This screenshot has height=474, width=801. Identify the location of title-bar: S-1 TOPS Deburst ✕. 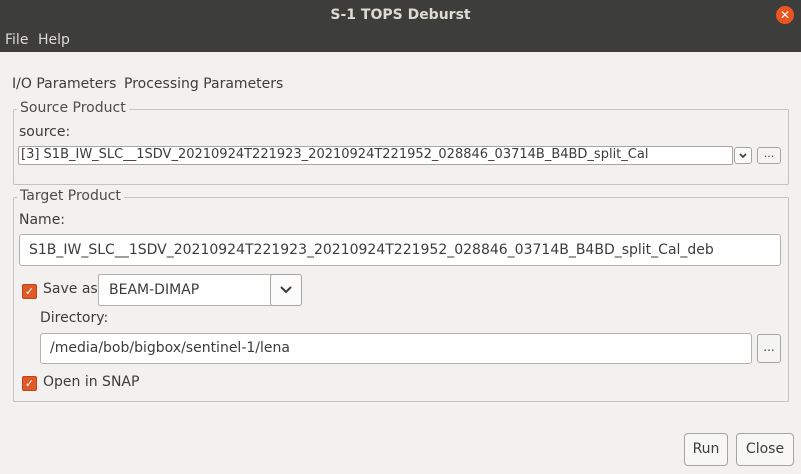
(400, 15).